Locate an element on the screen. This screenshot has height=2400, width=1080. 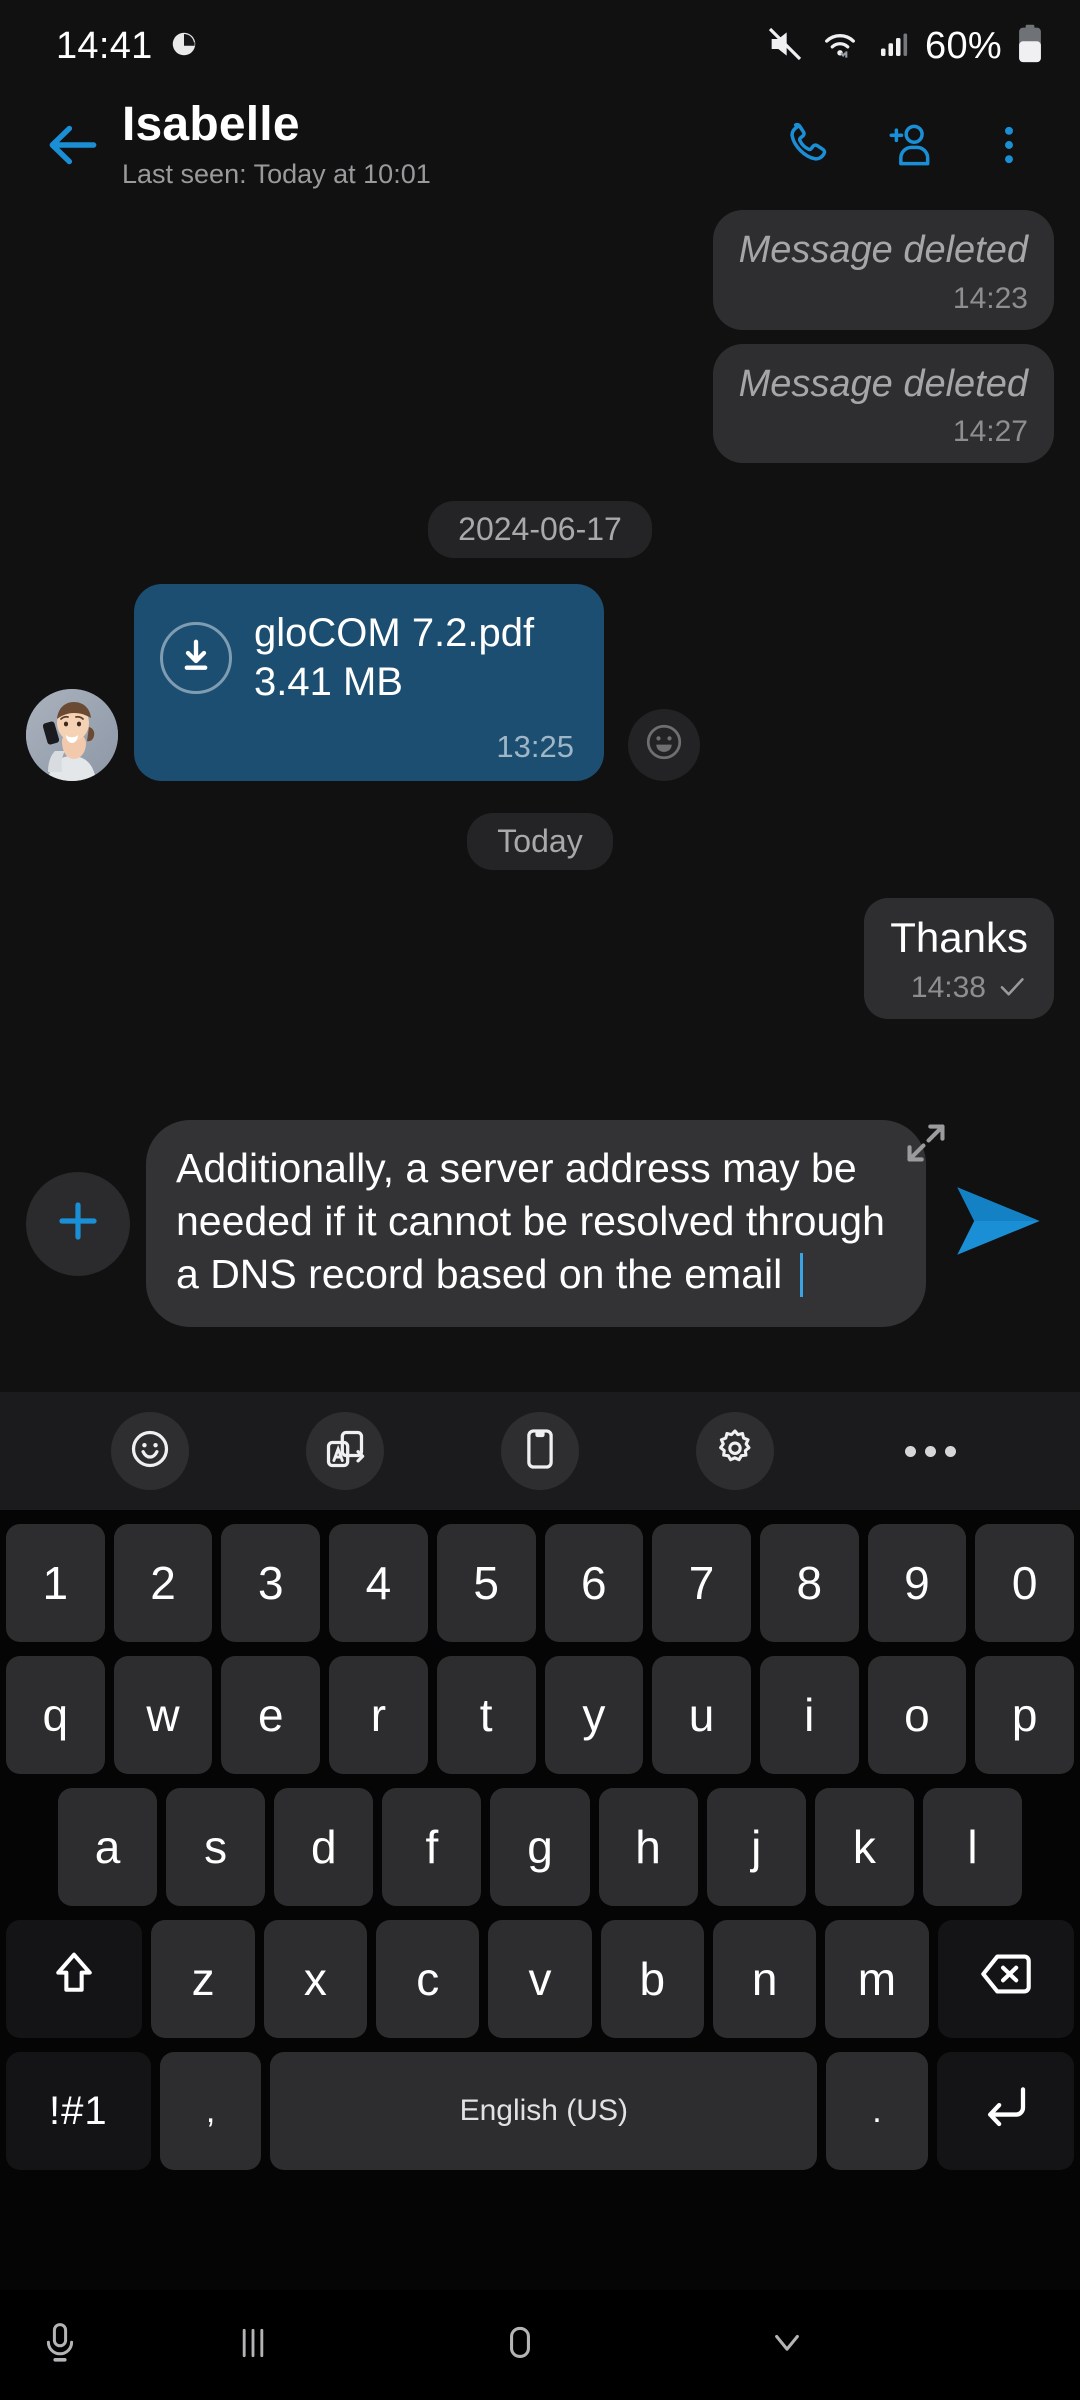
key-9: 9 is located at coordinates (917, 1583).